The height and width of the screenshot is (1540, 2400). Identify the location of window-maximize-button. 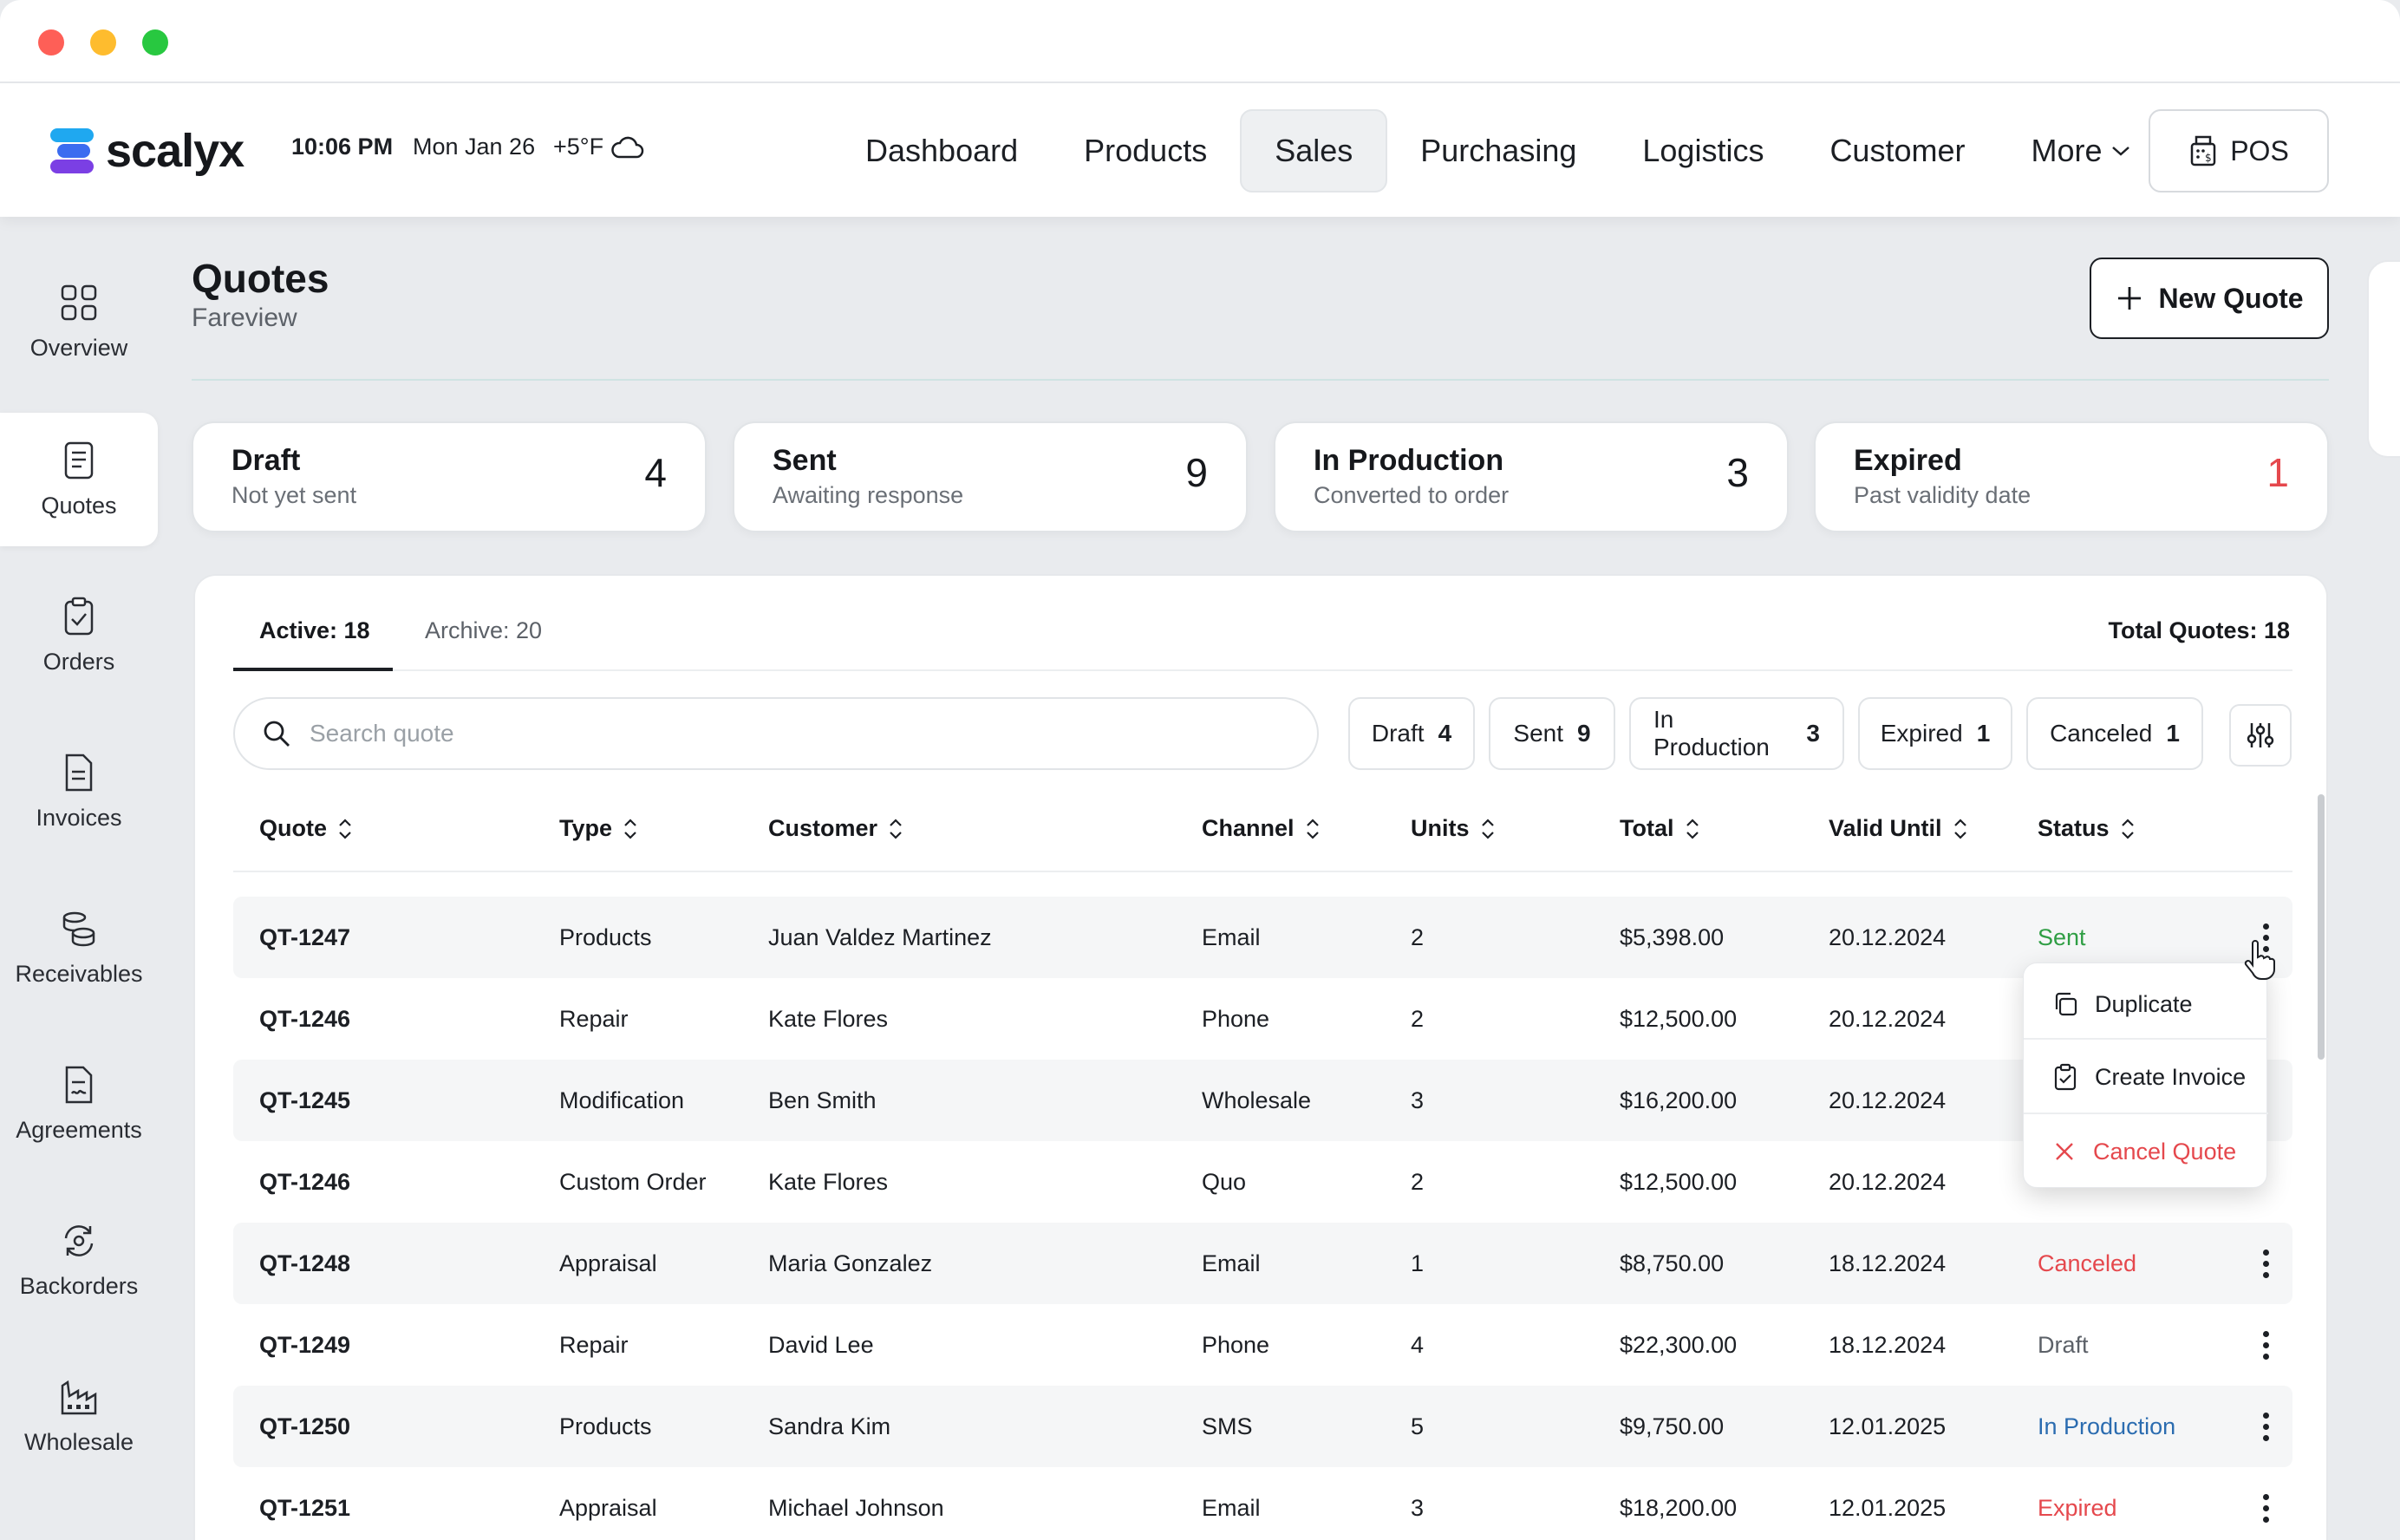
(155, 42).